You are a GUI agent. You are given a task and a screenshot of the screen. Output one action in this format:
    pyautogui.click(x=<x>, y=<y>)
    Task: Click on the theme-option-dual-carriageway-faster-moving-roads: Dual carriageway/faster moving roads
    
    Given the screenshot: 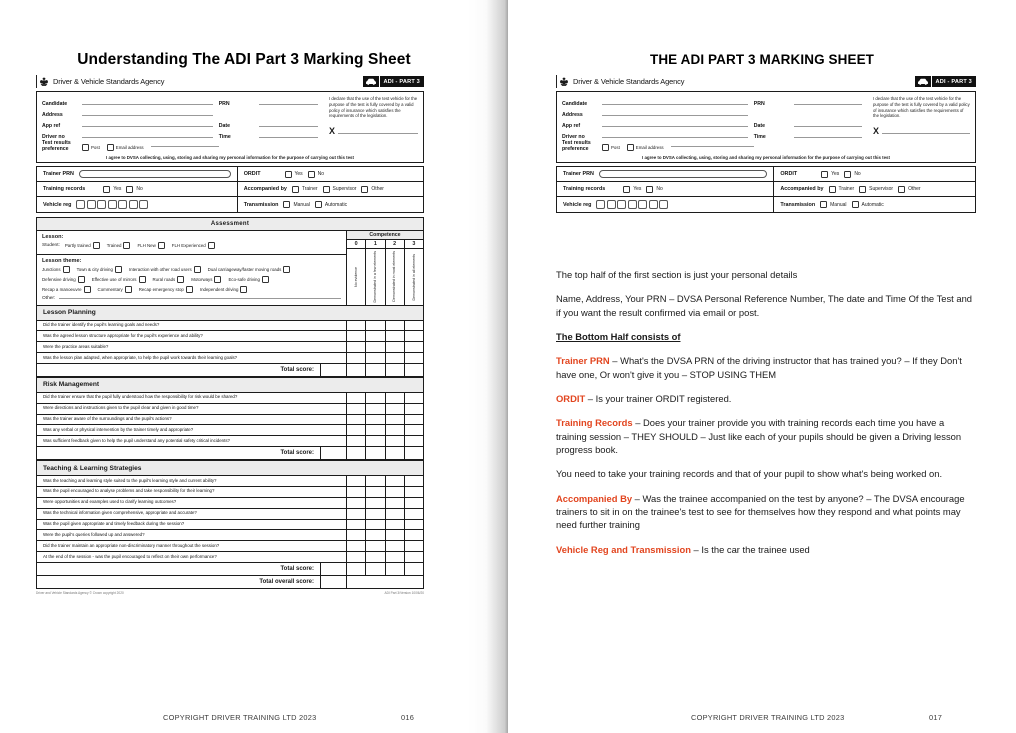 What is the action you would take?
    pyautogui.click(x=249, y=269)
    